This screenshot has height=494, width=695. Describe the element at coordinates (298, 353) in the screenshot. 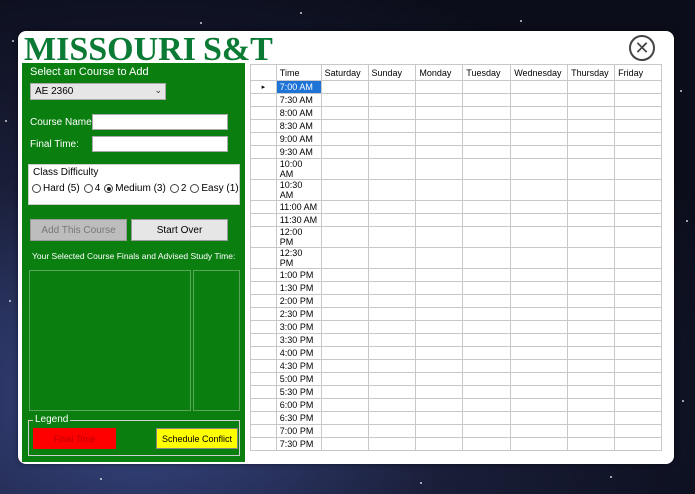

I see `time-cell: 4:00 PM` at that location.